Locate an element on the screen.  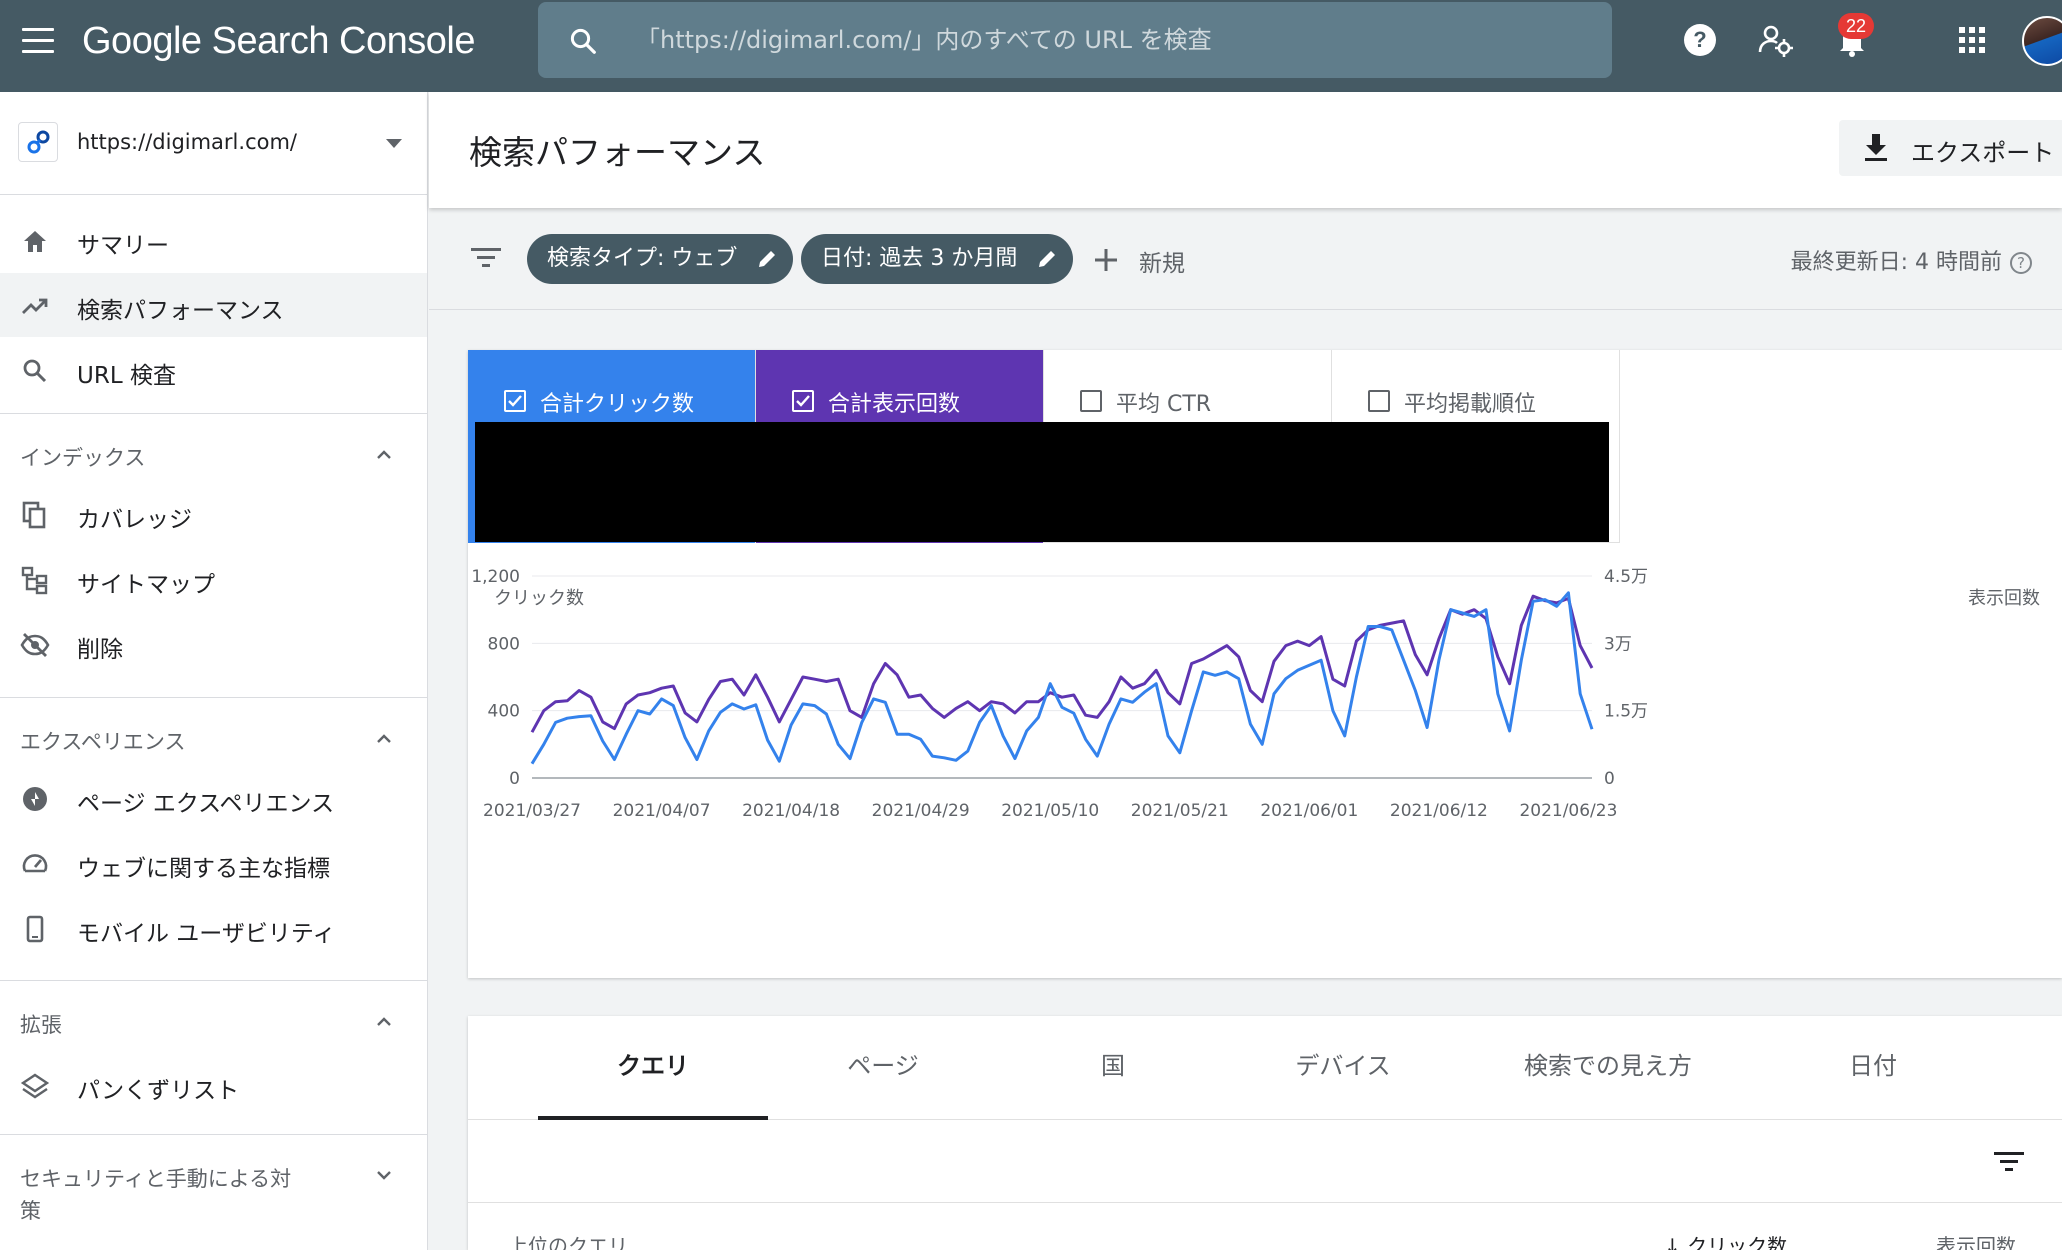
sidebar-item-label: 削除 is located at coordinates (100, 650).